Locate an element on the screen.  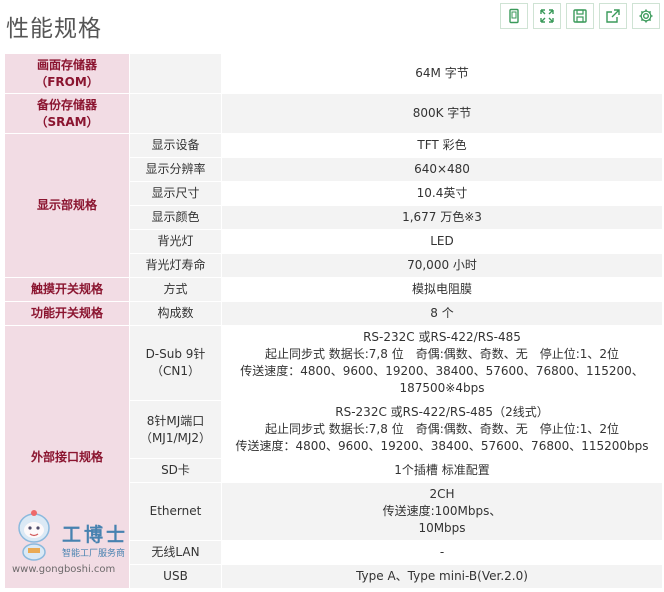
item-name: 背光灯寿命 is located at coordinates (175, 265).